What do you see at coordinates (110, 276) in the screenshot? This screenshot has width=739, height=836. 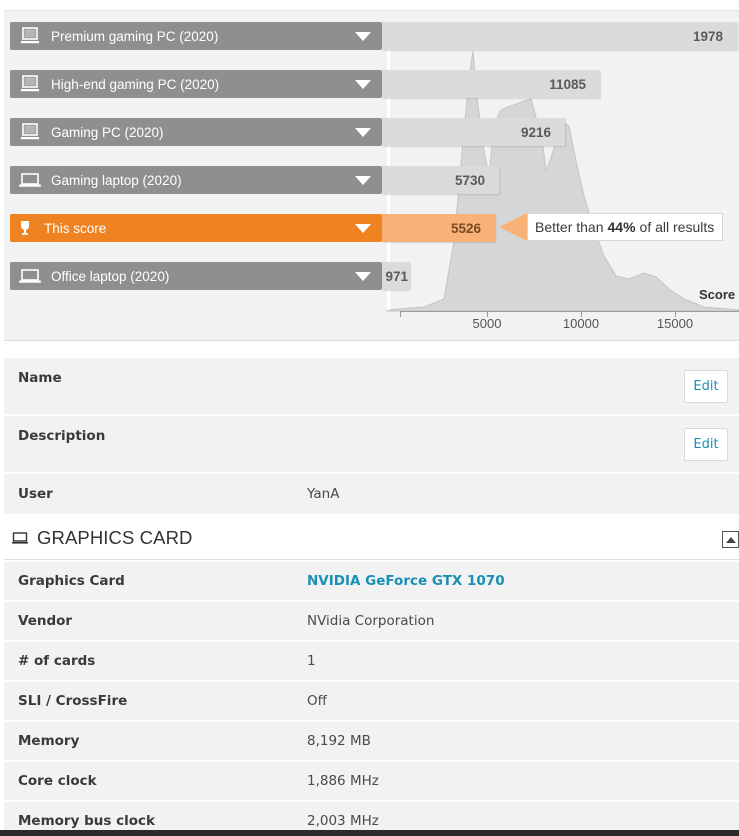 I see `comparison-label: Office laptop (2020)` at bounding box center [110, 276].